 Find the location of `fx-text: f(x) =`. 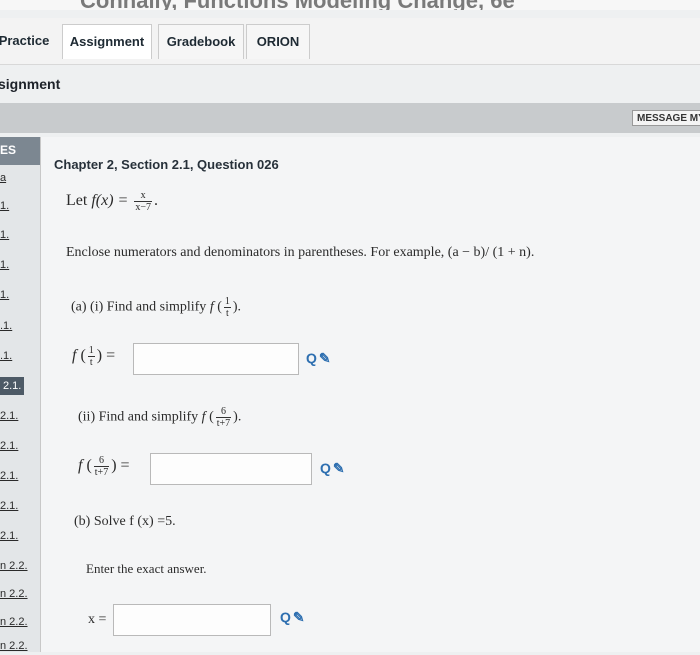

fx-text: f(x) = is located at coordinates (112, 201).